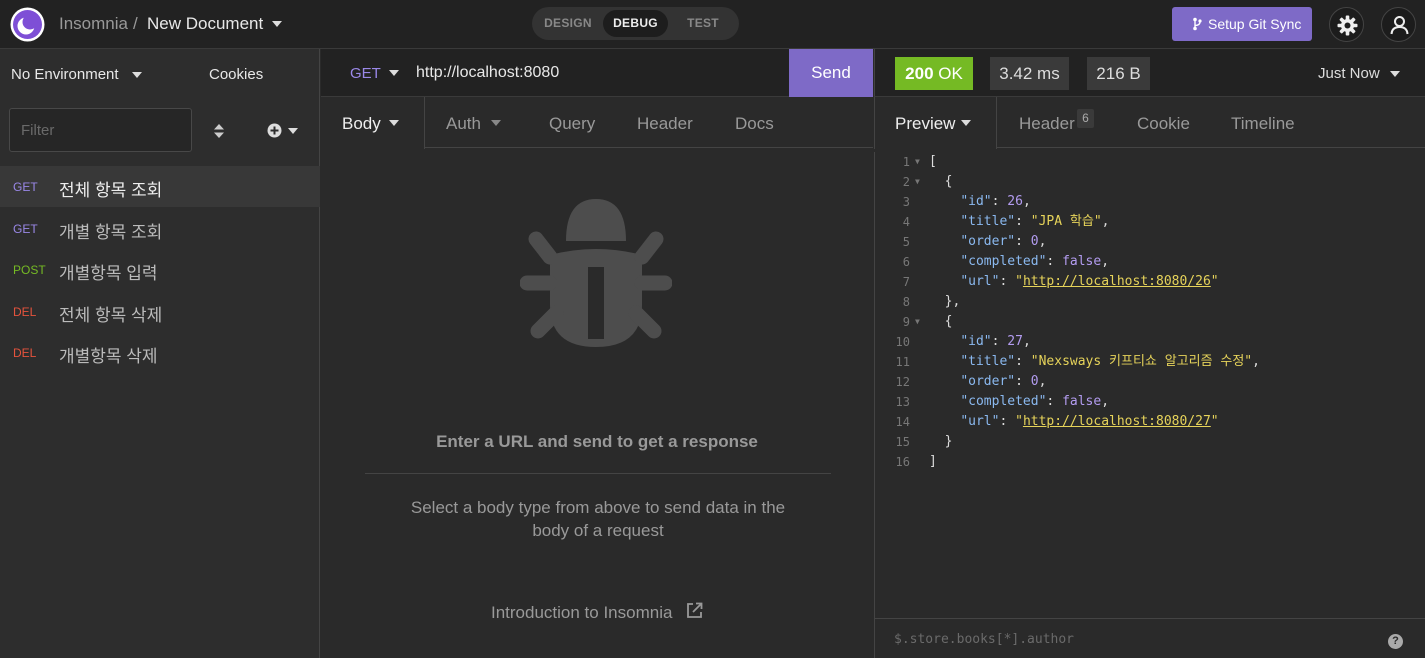 This screenshot has width=1425, height=658. Describe the element at coordinates (29, 270) in the screenshot. I see `request-method-badge: POST` at that location.